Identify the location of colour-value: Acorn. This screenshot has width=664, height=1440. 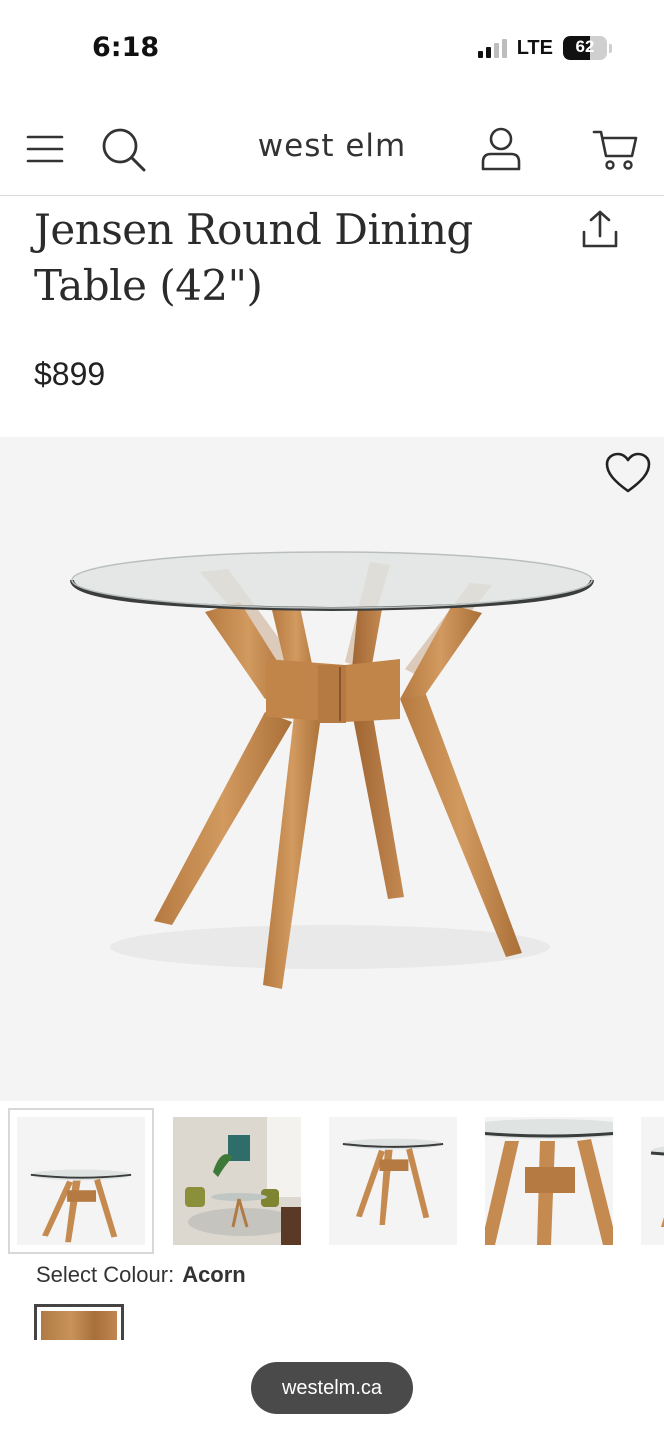
(214, 1274).